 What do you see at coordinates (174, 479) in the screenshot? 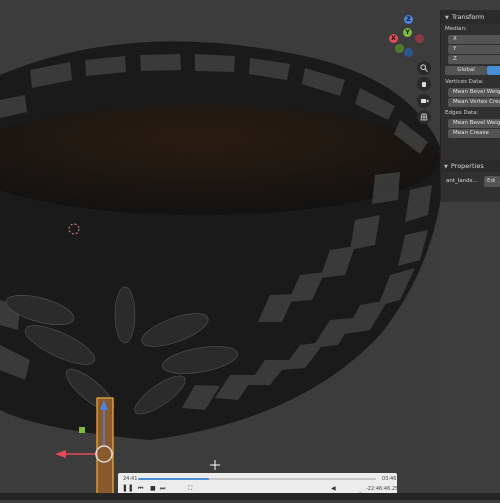
I see `seek-progress` at bounding box center [174, 479].